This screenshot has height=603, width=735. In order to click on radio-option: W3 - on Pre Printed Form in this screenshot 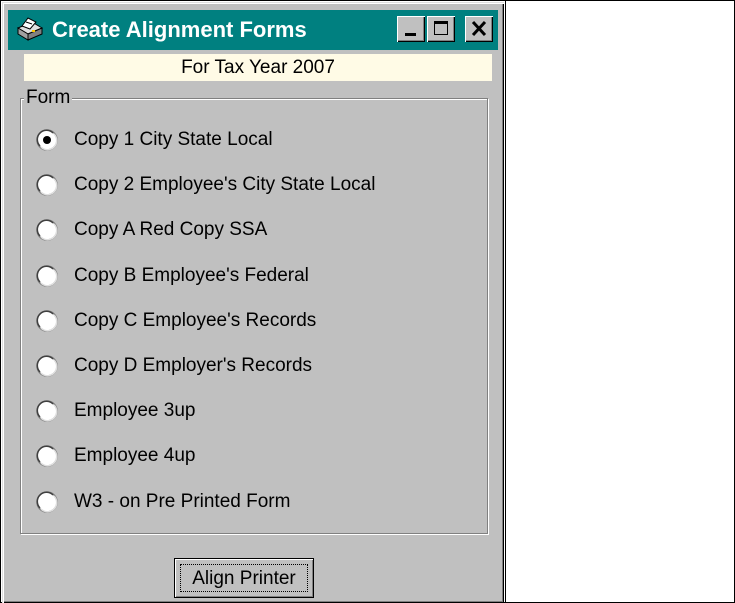, I will do `click(256, 503)`.